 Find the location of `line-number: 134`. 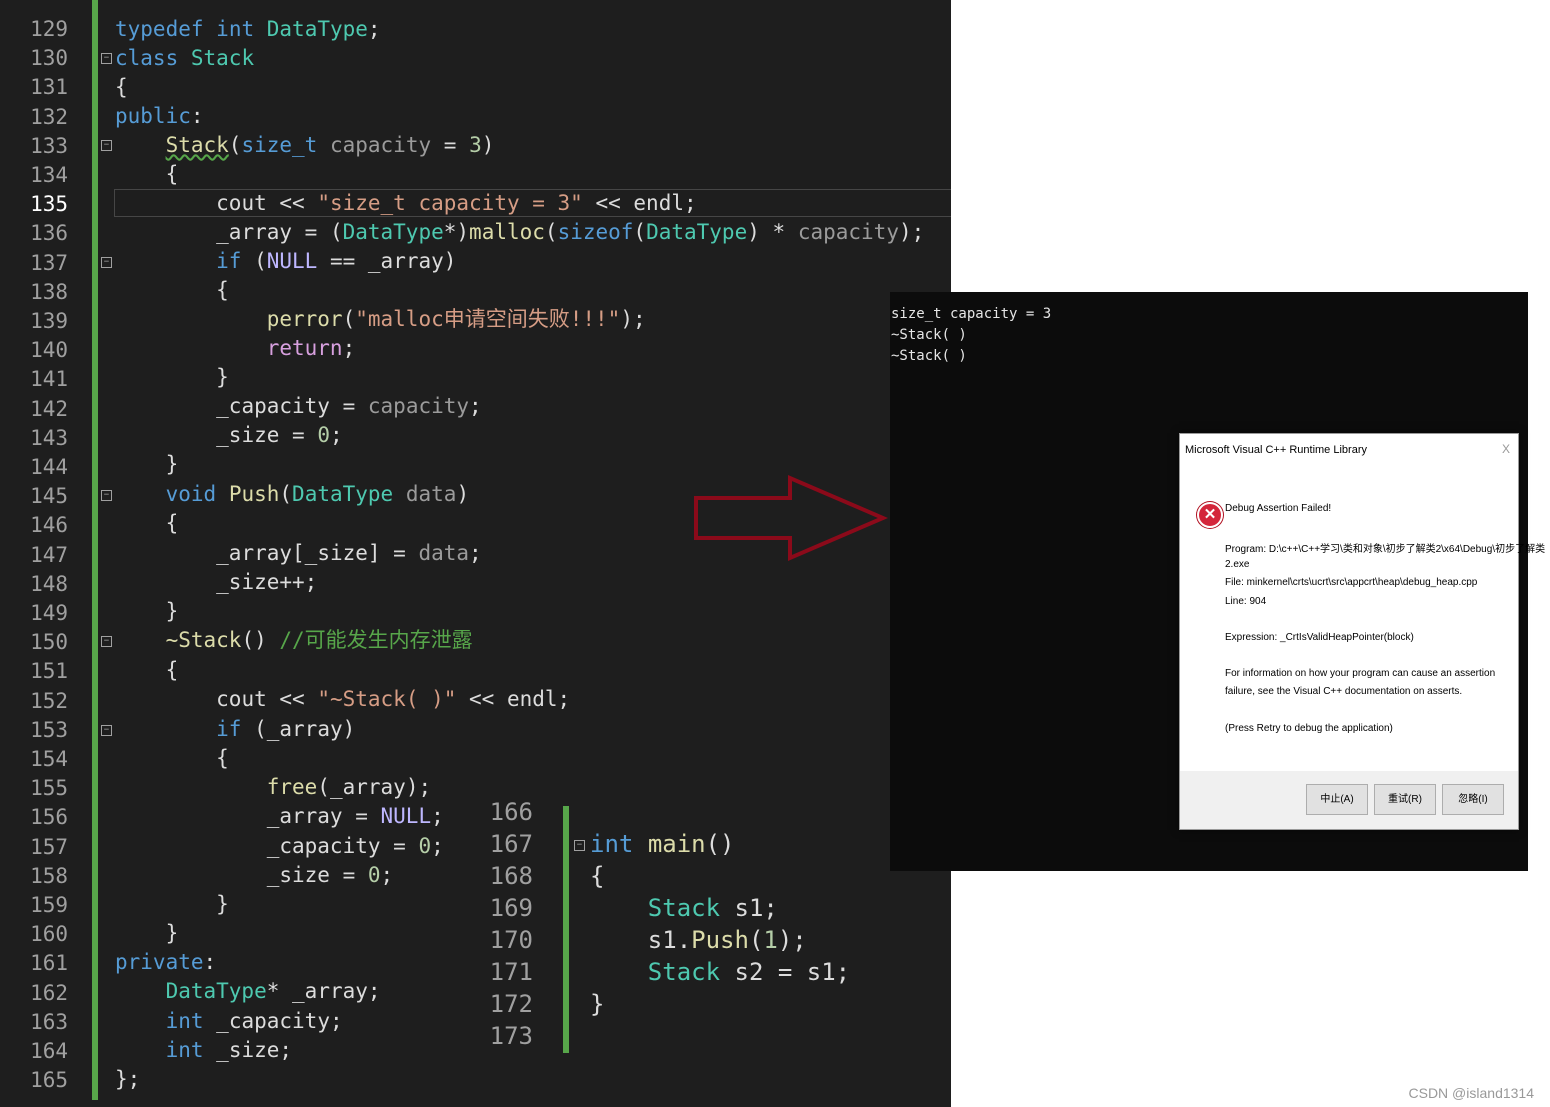

line-number: 134 is located at coordinates (49, 175).